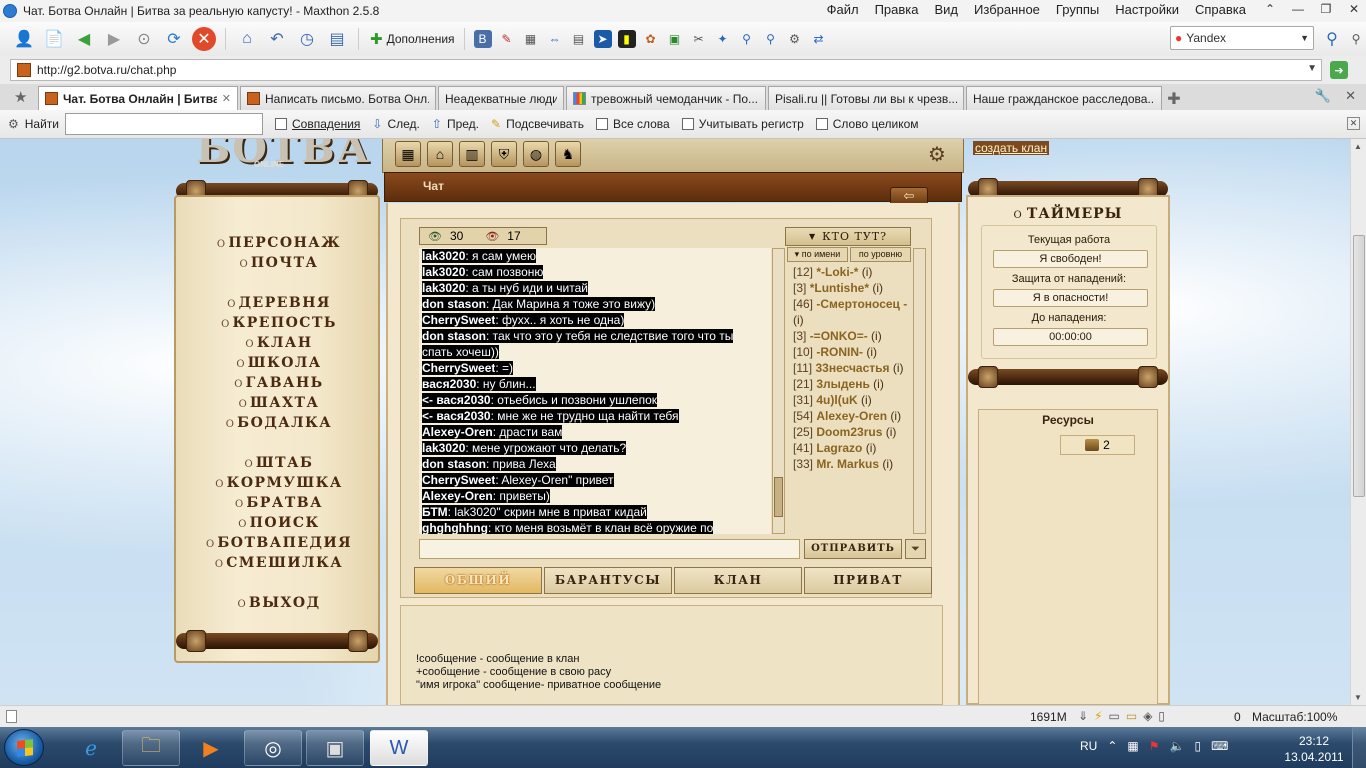 The height and width of the screenshot is (768, 1366). What do you see at coordinates (408, 154) in the screenshot?
I see `map-icon: ▦` at bounding box center [408, 154].